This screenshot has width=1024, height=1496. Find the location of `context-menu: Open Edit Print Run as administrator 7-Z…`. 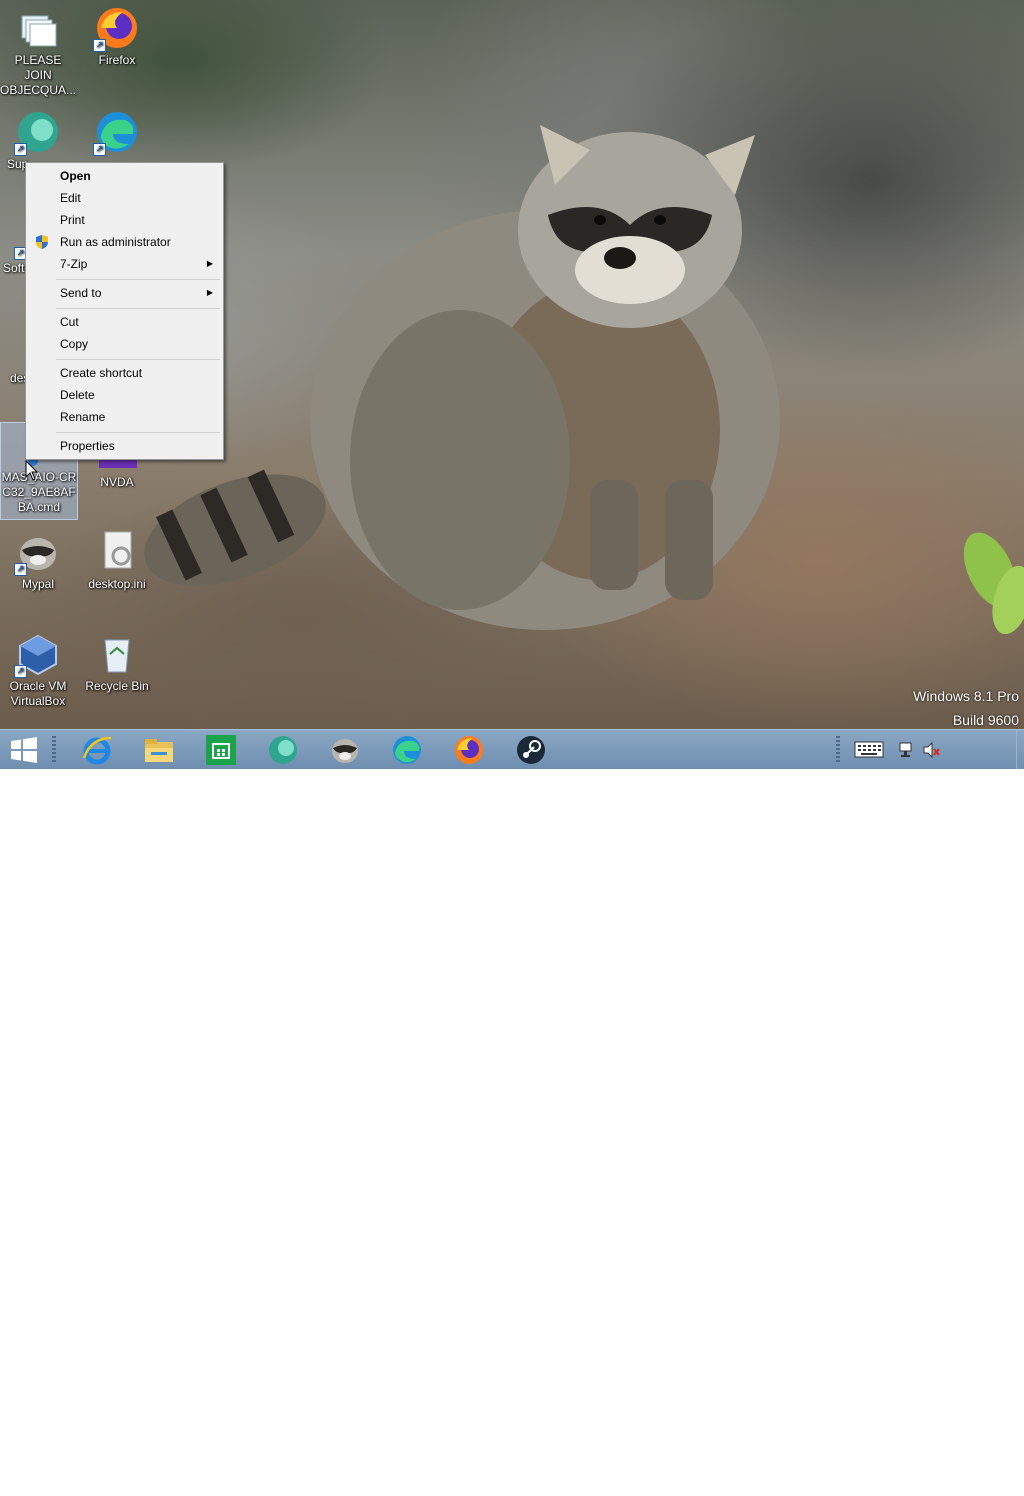

context-menu: Open Edit Print Run as administrator 7-Z… is located at coordinates (124, 311).